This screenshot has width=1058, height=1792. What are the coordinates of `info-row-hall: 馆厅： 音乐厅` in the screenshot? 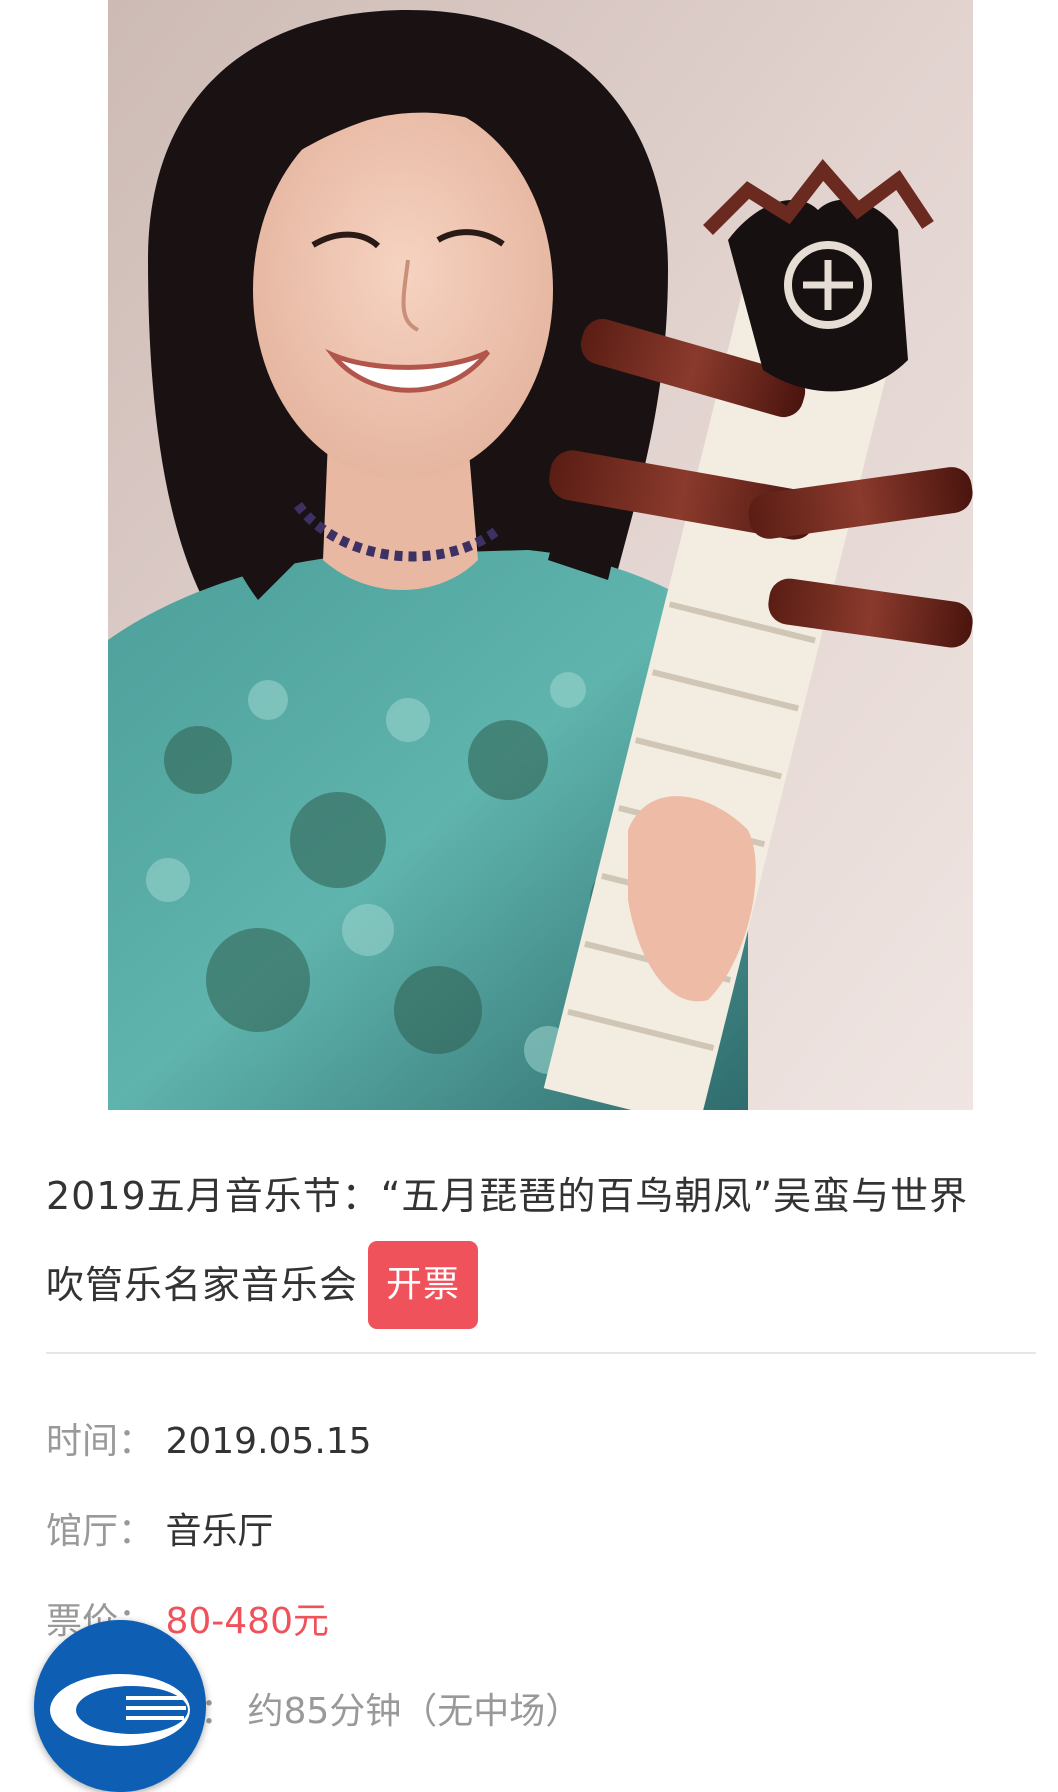 It's located at (159, 1532).